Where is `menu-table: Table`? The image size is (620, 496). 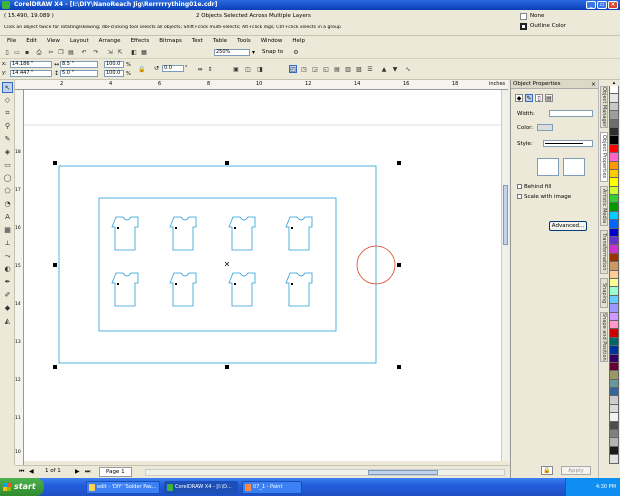
menu-table: Table is located at coordinates (220, 41).